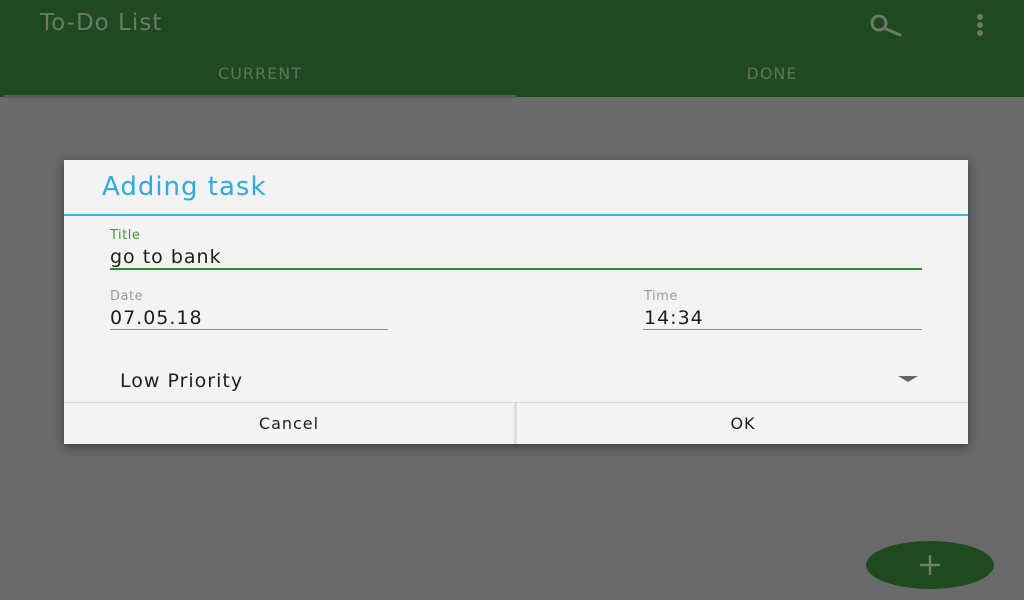 The width and height of the screenshot is (1024, 600). I want to click on dropdown-arrow-icon, so click(908, 379).